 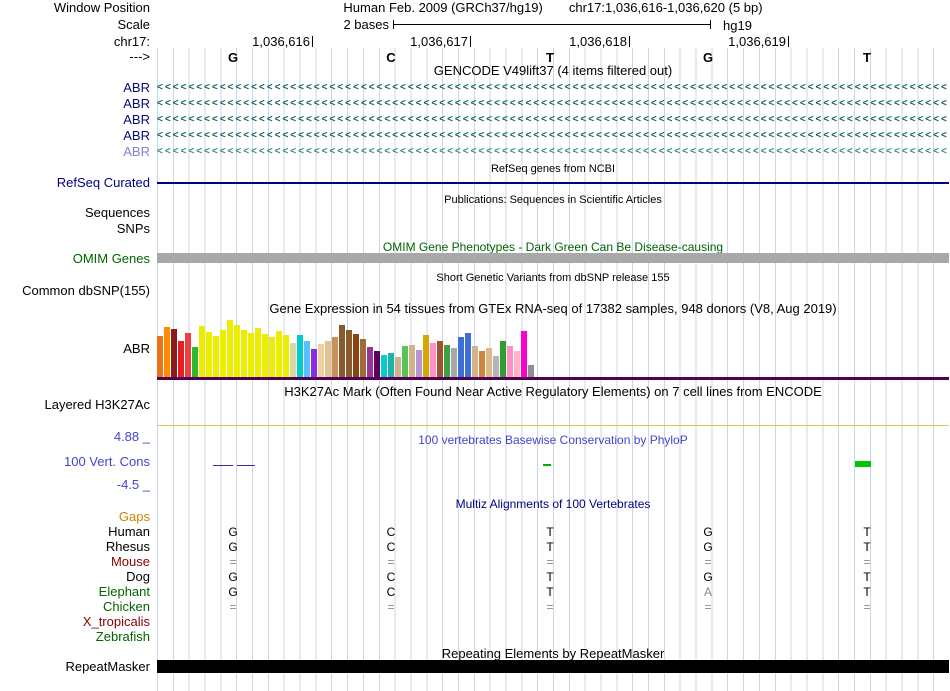 I want to click on common-dbsnp-label: Common dbSNP(155), so click(x=86, y=291).